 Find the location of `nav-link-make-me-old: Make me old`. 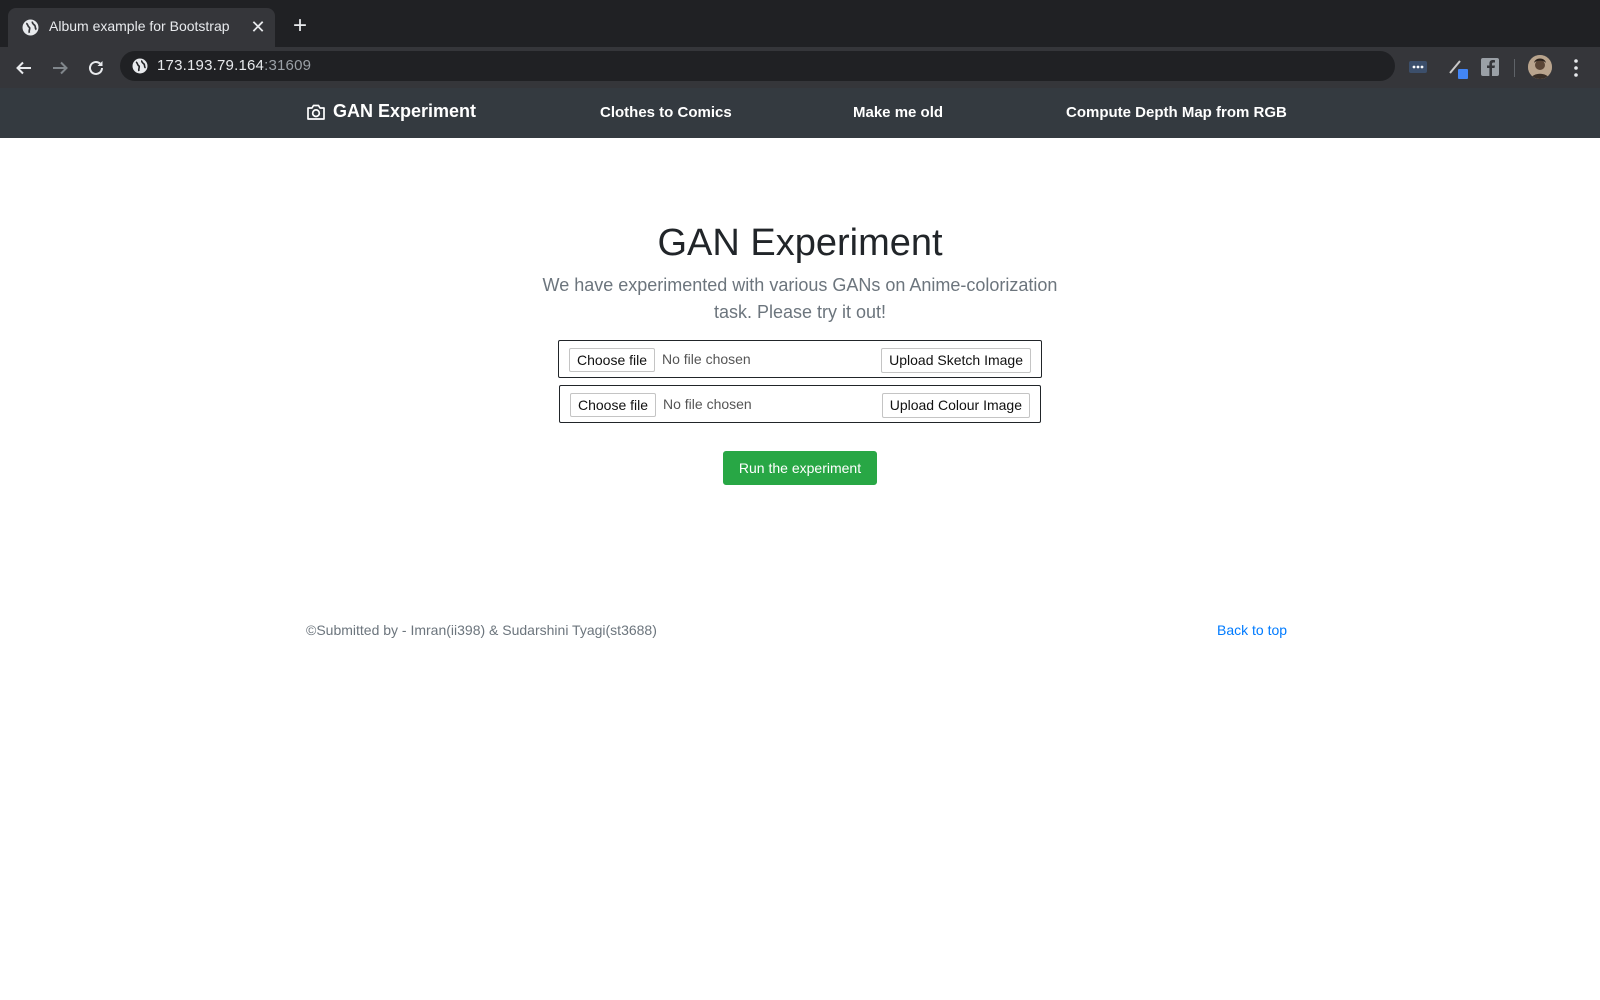

nav-link-make-me-old: Make me old is located at coordinates (898, 112).